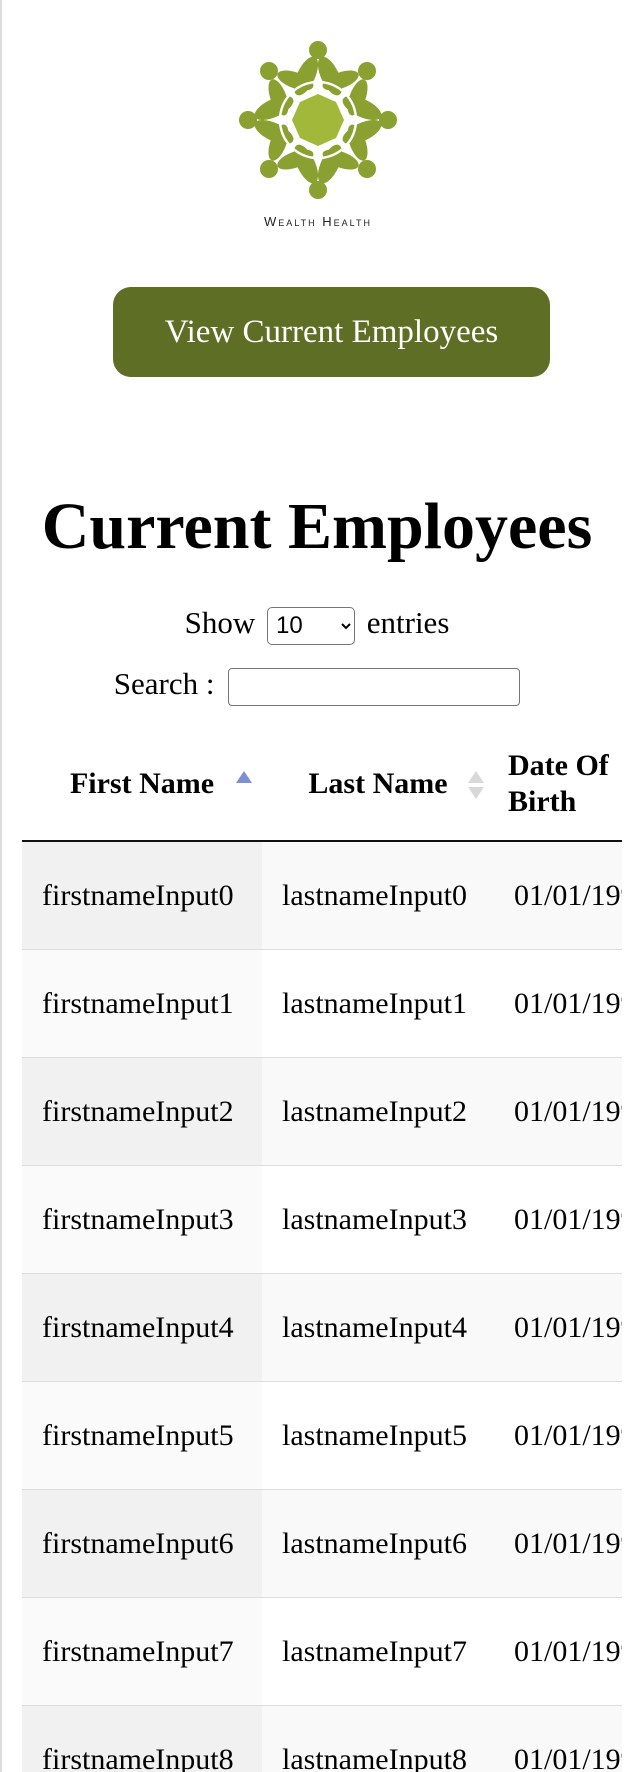 The image size is (634, 1772). I want to click on cell-last-name: lastnameInput0, so click(378, 895).